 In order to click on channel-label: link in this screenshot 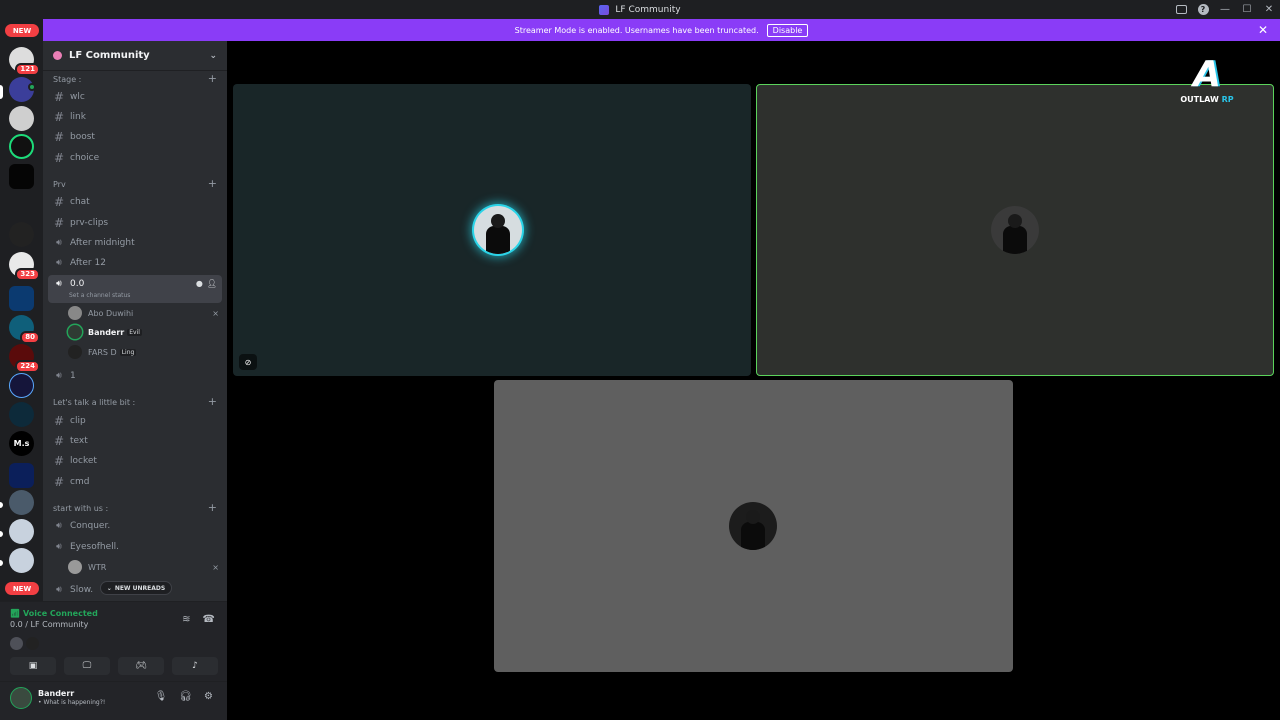, I will do `click(78, 117)`.